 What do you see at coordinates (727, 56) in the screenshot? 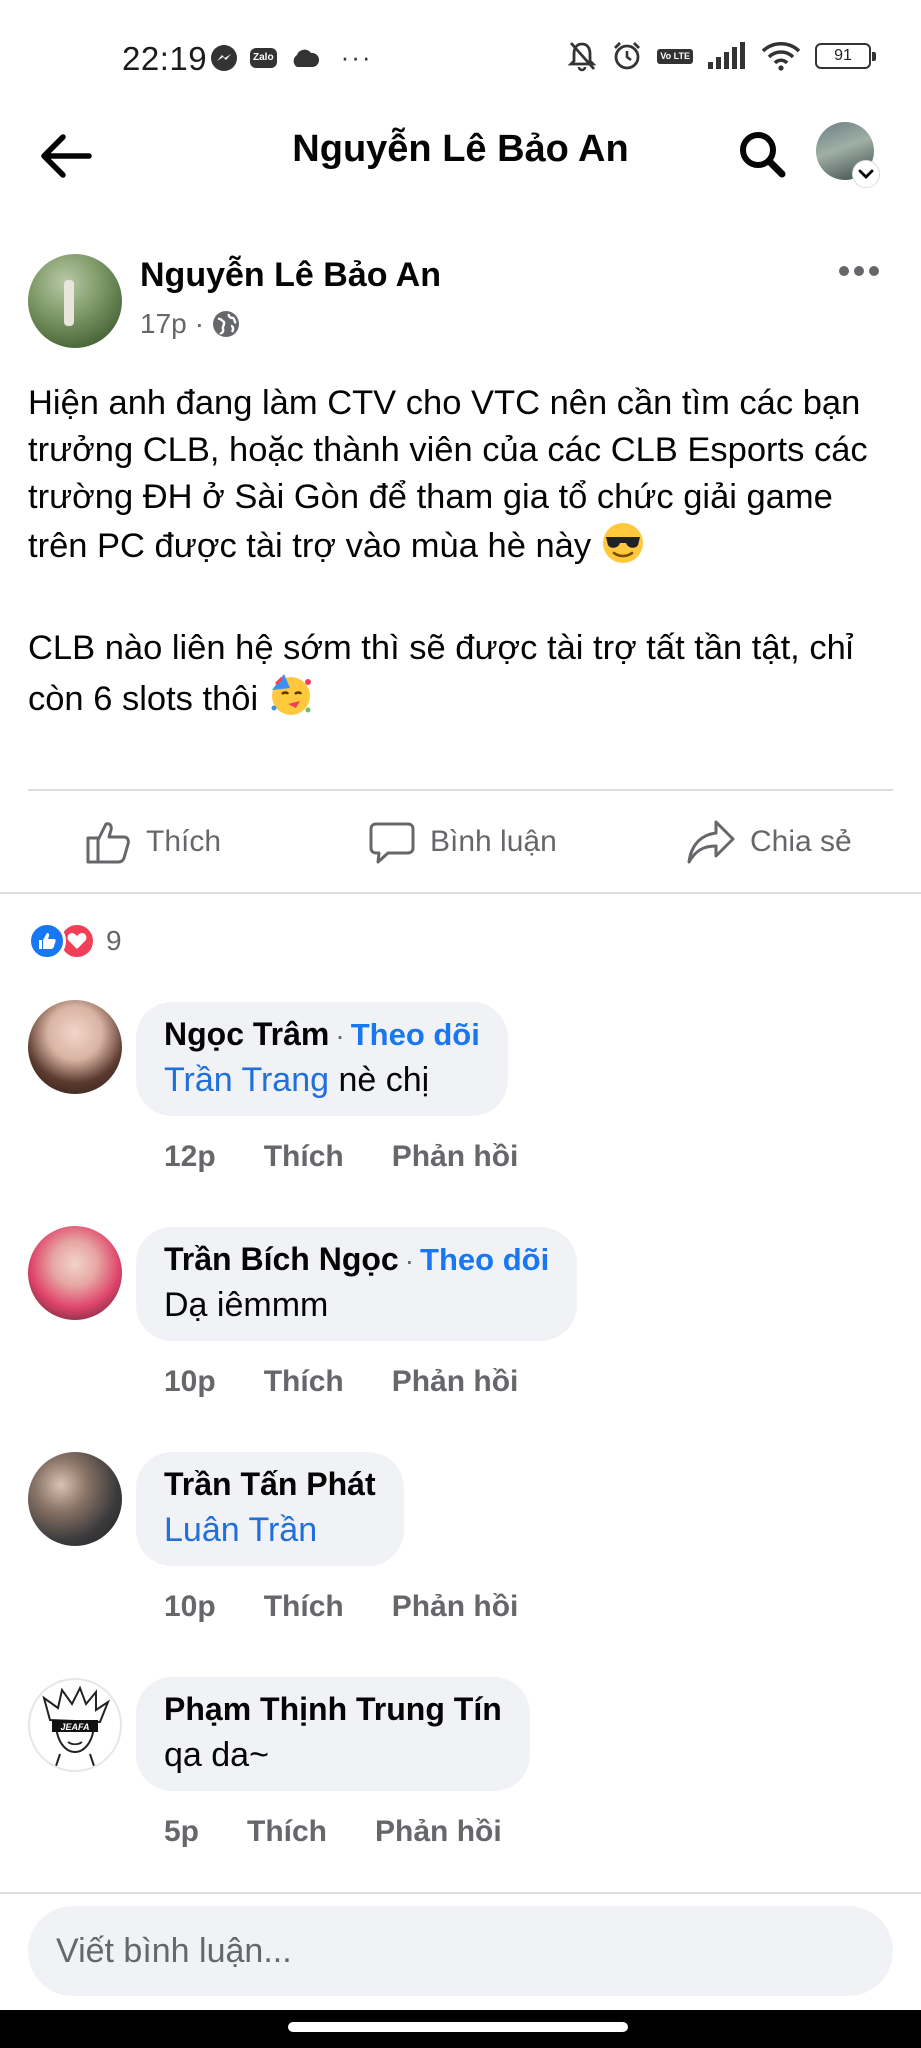
I see `signal-icon` at bounding box center [727, 56].